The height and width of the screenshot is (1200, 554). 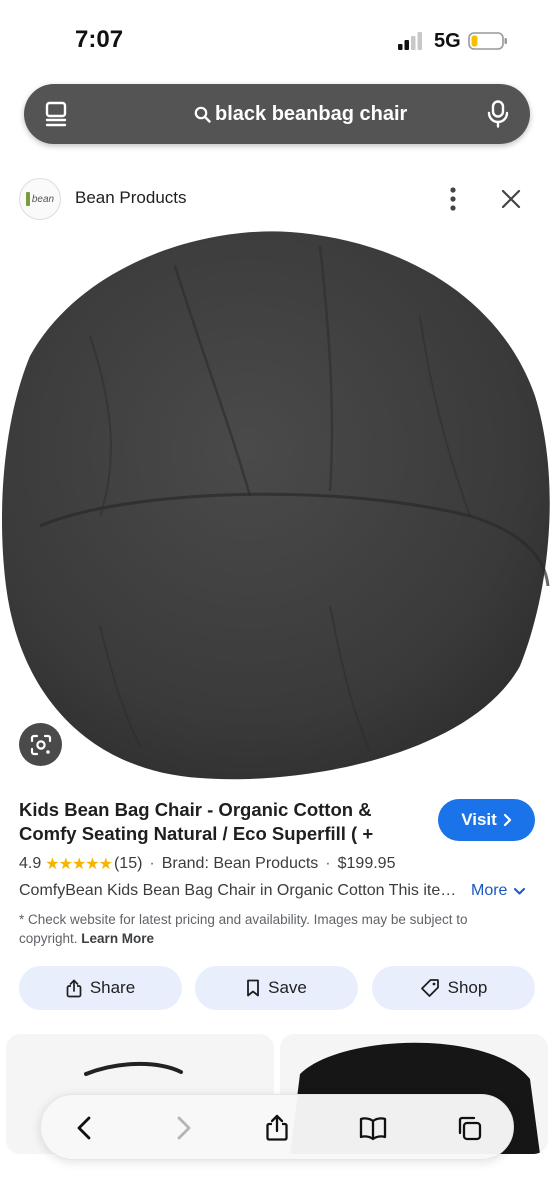 I want to click on back-icon, so click(x=85, y=1128).